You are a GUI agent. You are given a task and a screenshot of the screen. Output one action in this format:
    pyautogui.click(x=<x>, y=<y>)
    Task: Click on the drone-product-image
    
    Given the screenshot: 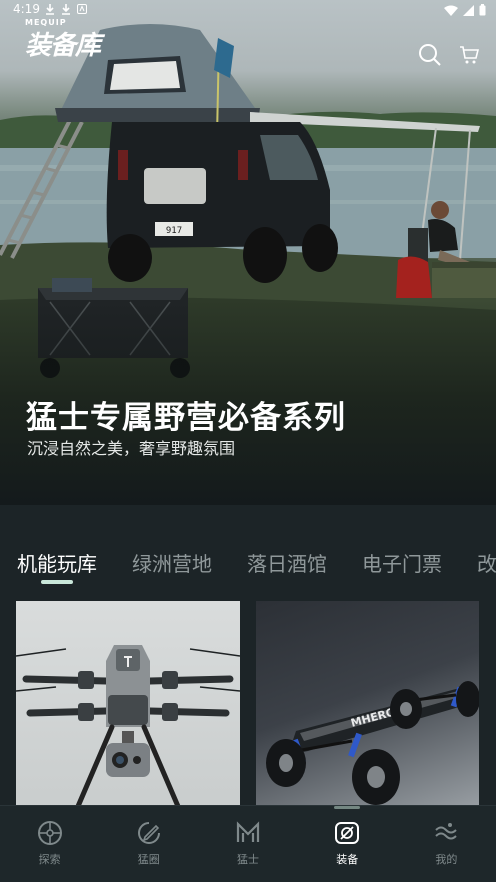 What is the action you would take?
    pyautogui.click(x=128, y=728)
    